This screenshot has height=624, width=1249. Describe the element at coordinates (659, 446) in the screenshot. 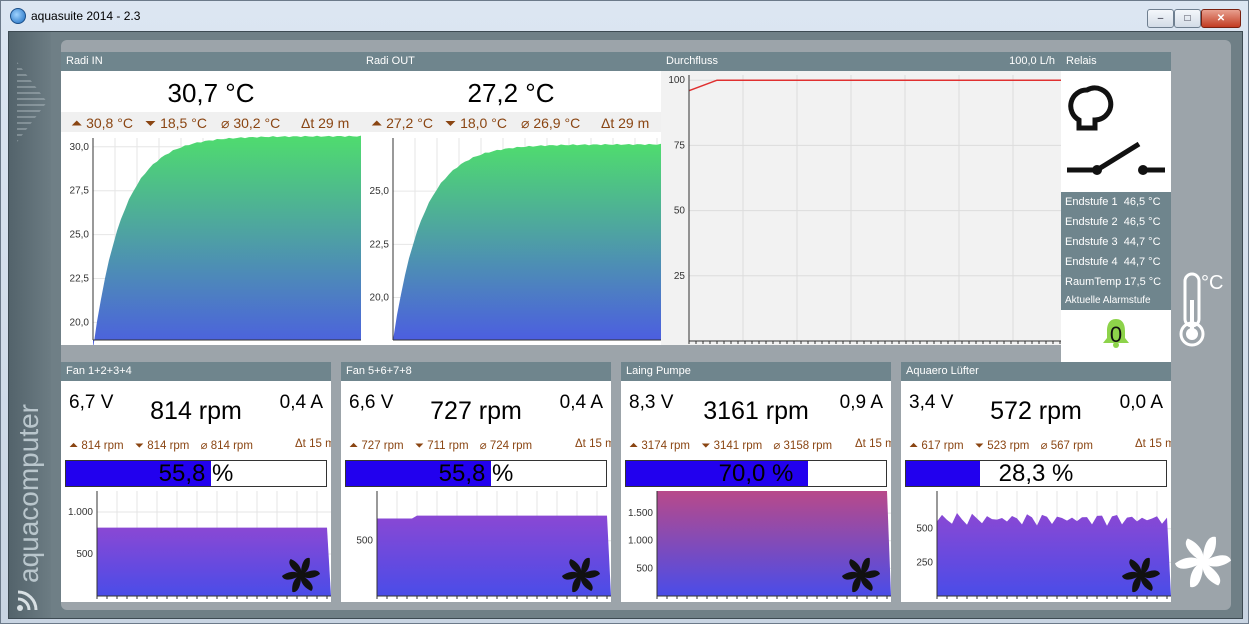

I see `max-stat: ⏶ 3174 rpm` at that location.